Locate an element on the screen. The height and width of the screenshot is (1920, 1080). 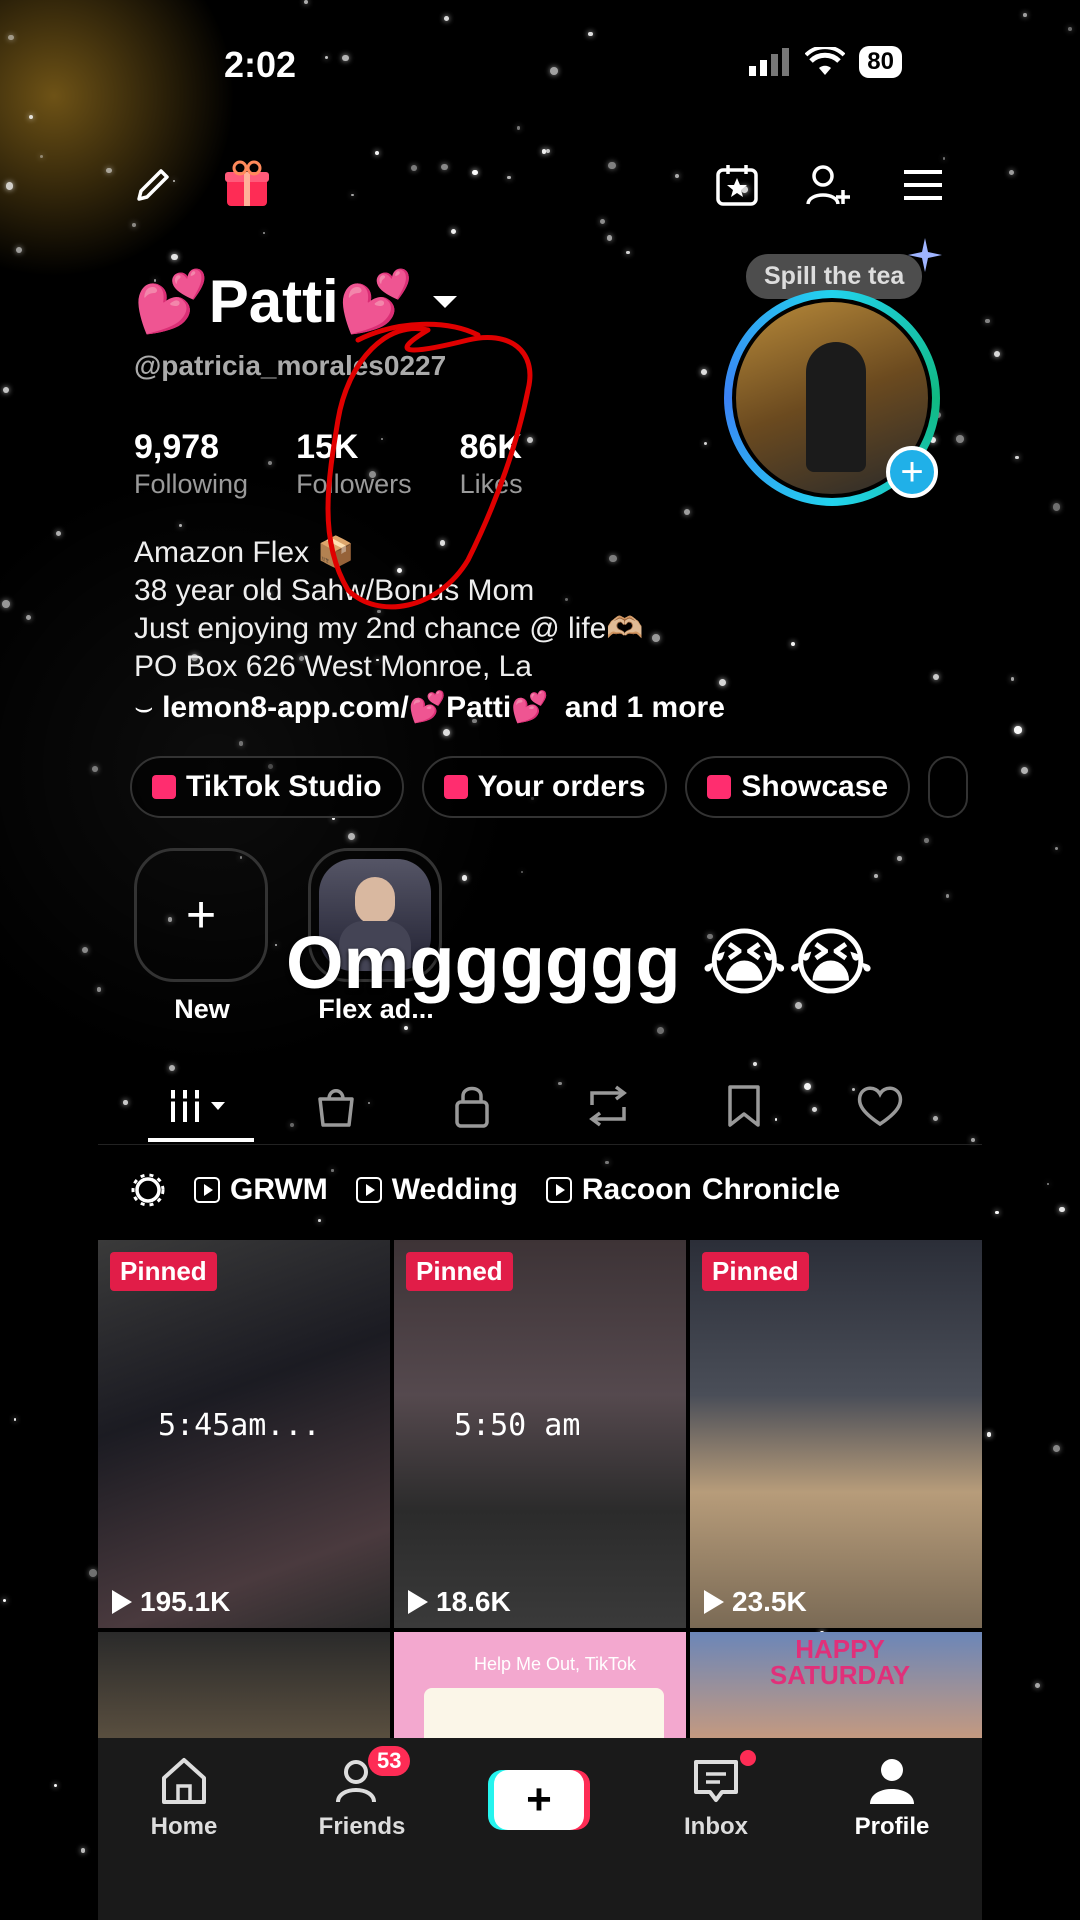
your-orders-button: Your orders is located at coordinates (544, 787).